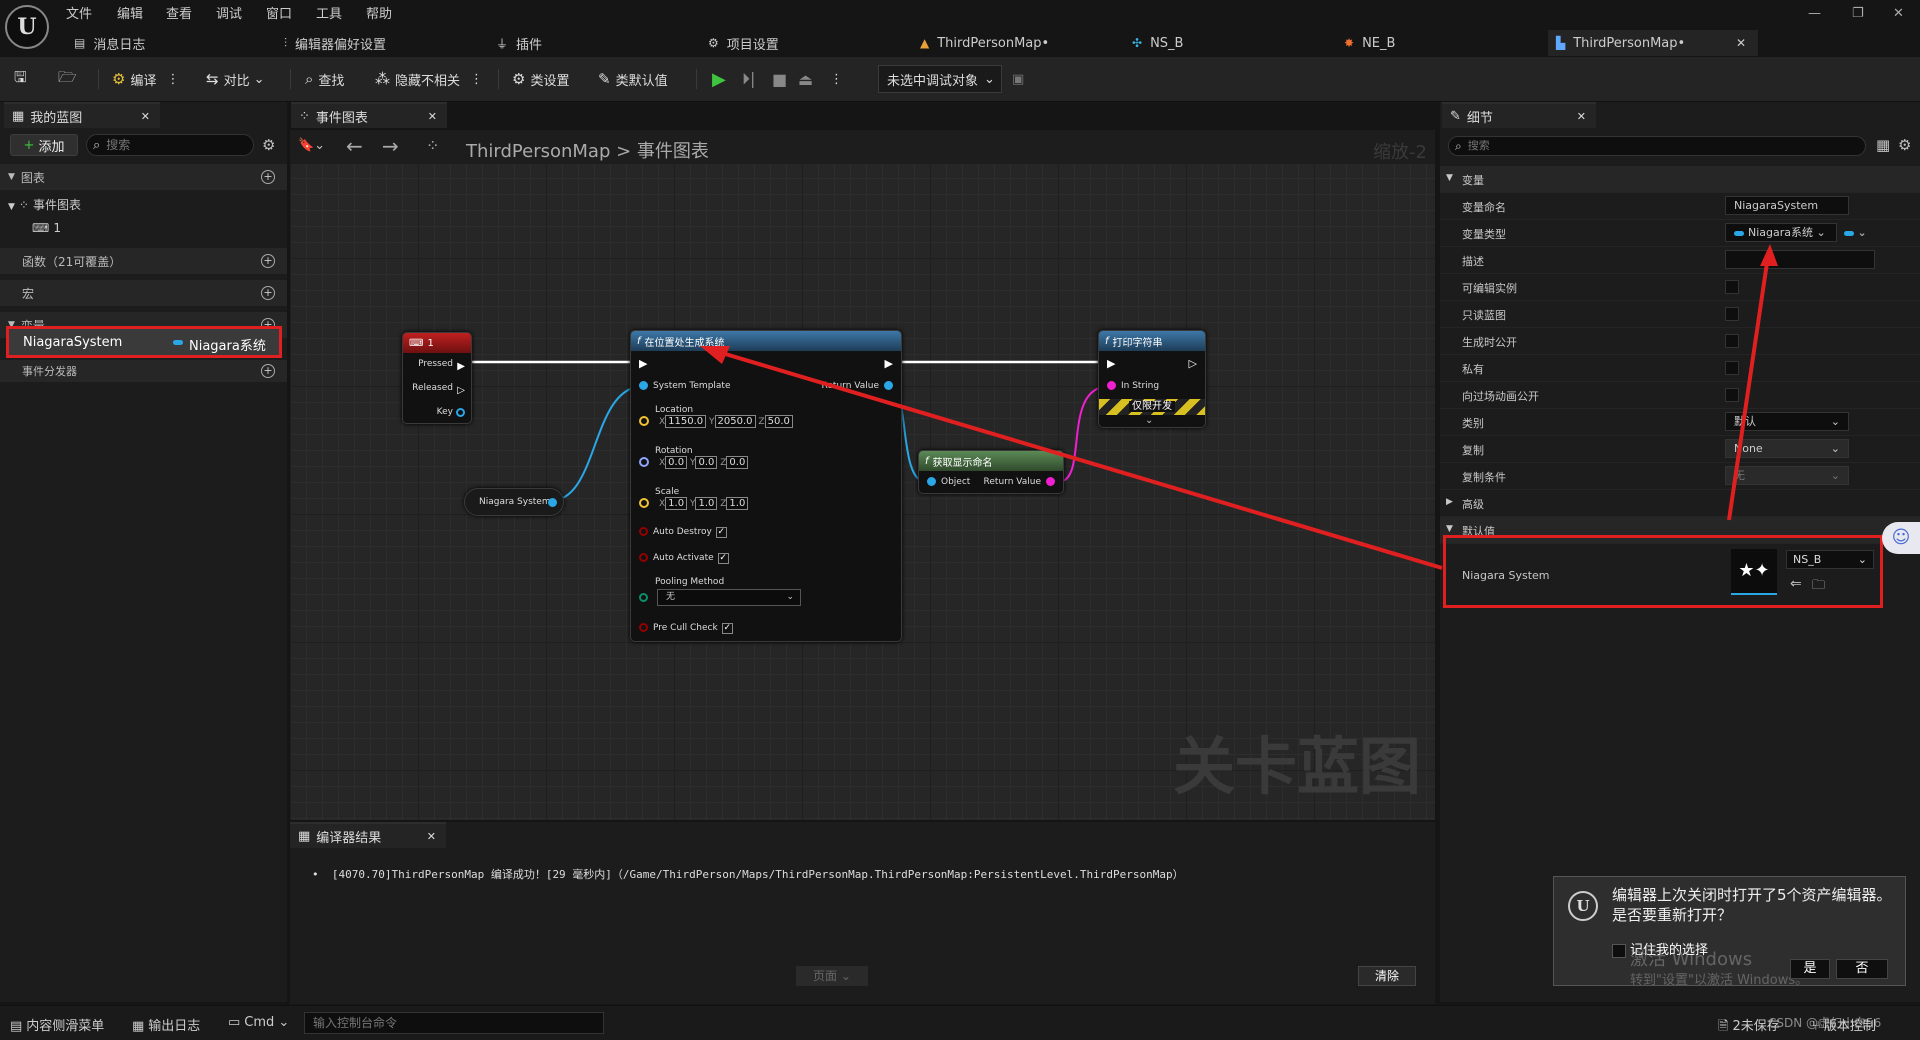  I want to click on clear-button: 清除, so click(1387, 976).